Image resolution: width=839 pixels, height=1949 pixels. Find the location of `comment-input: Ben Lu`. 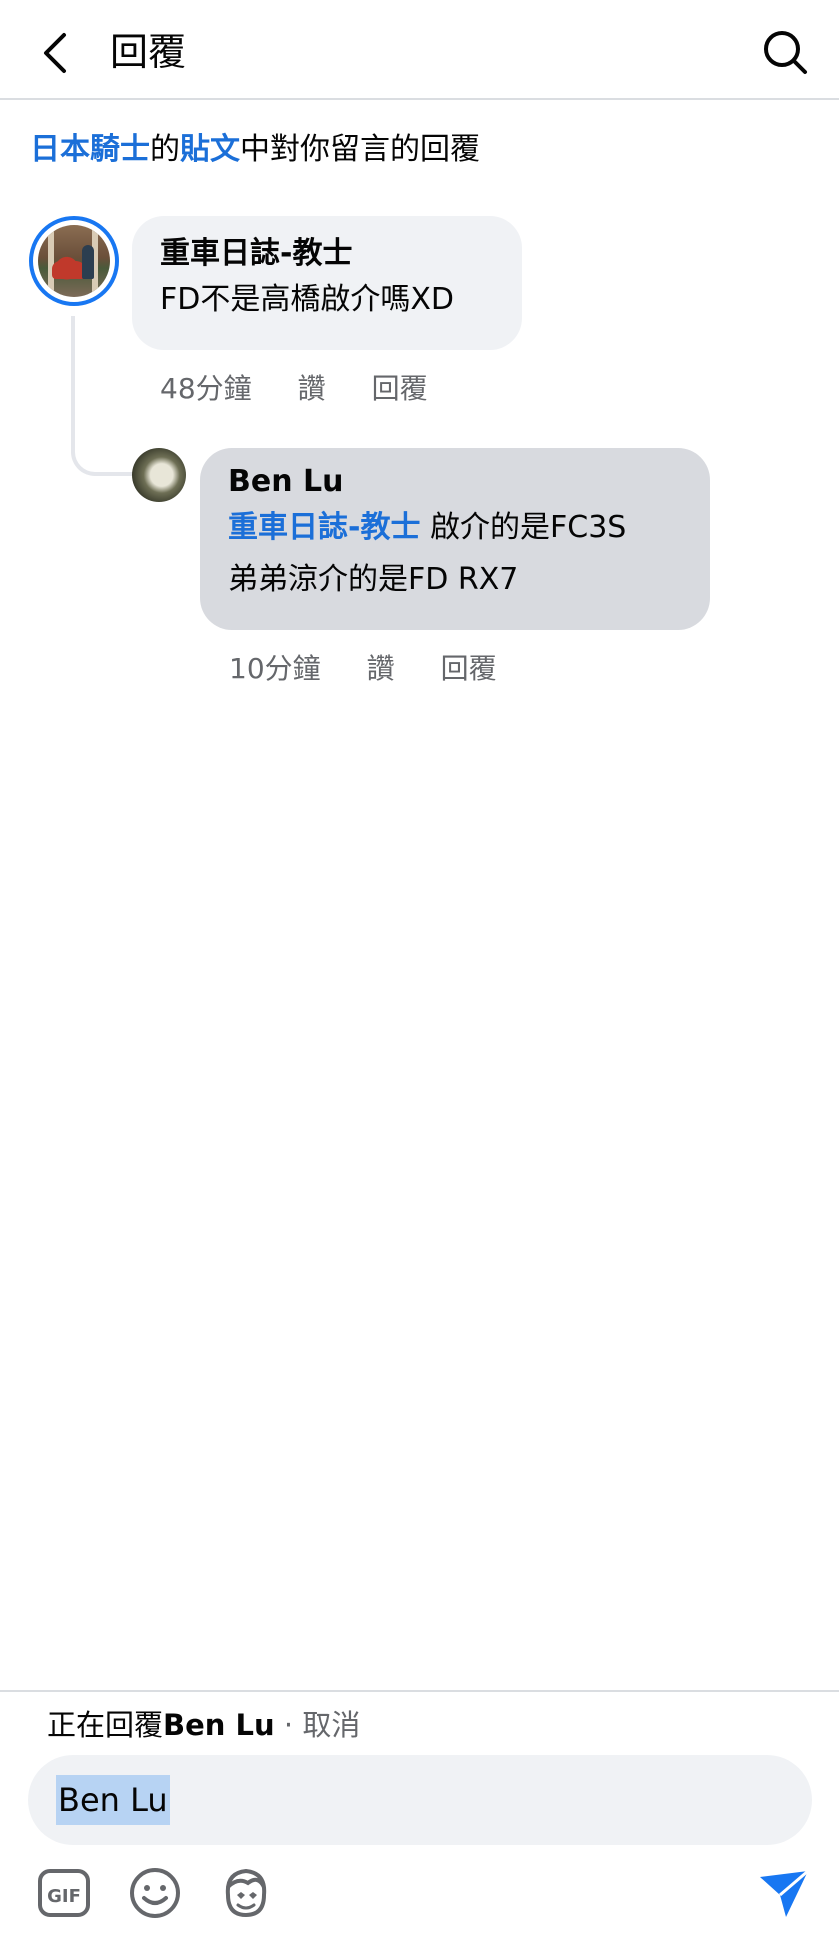

comment-input: Ben Lu is located at coordinates (420, 1800).